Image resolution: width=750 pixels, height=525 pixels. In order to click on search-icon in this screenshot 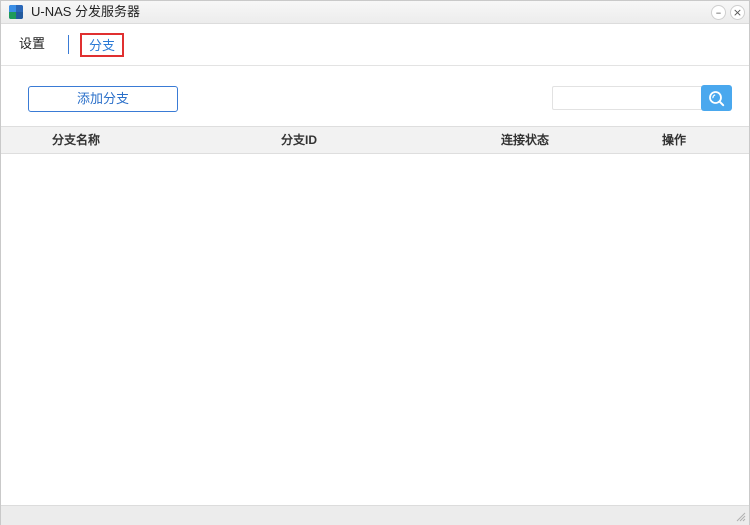, I will do `click(717, 99)`.